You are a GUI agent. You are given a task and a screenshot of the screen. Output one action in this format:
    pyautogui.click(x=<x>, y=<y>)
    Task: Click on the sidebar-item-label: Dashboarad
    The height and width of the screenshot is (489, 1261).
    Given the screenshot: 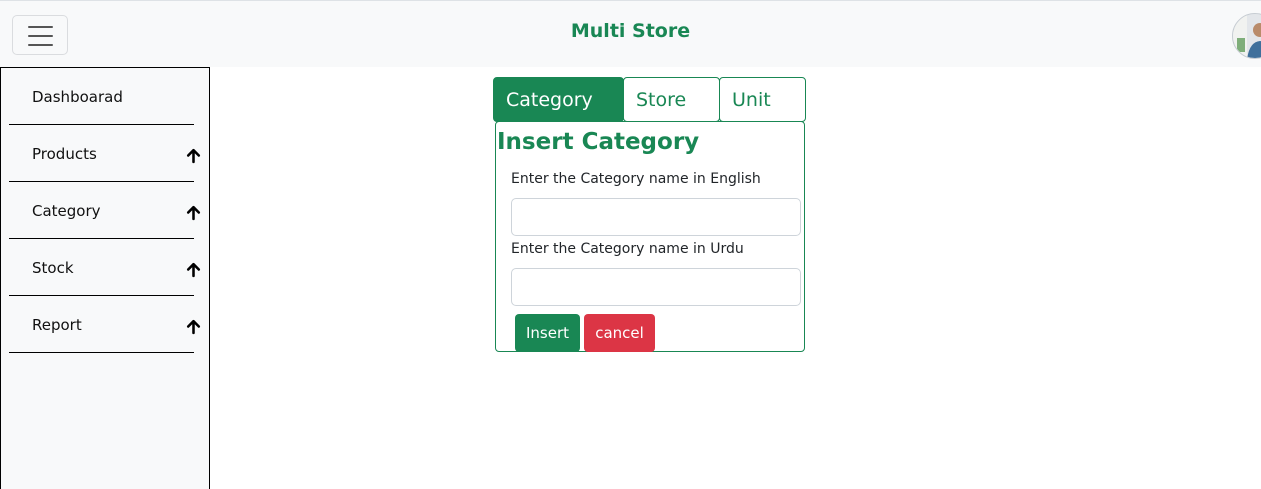 What is the action you would take?
    pyautogui.click(x=77, y=97)
    